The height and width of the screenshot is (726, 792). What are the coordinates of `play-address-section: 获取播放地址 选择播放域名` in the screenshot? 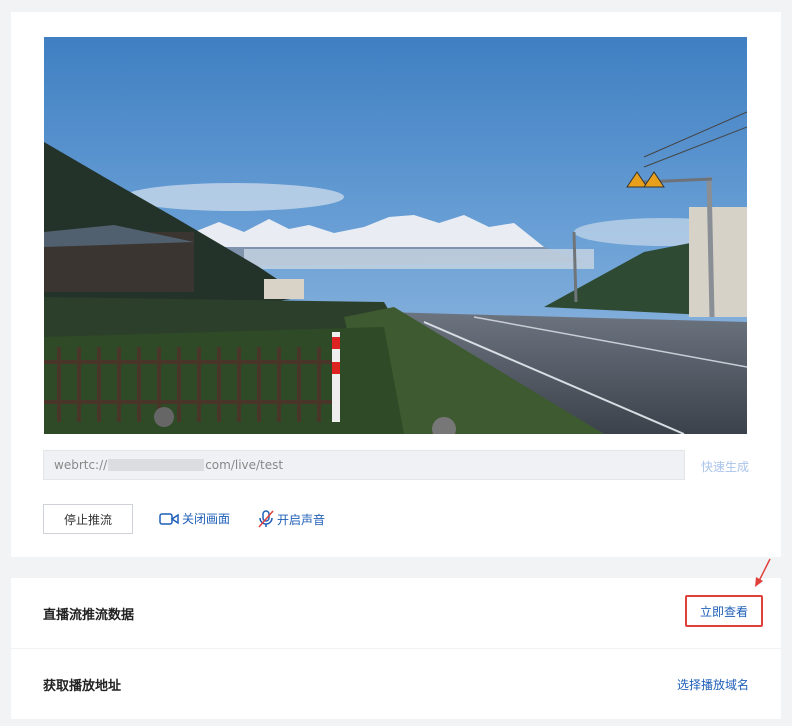 It's located at (396, 684).